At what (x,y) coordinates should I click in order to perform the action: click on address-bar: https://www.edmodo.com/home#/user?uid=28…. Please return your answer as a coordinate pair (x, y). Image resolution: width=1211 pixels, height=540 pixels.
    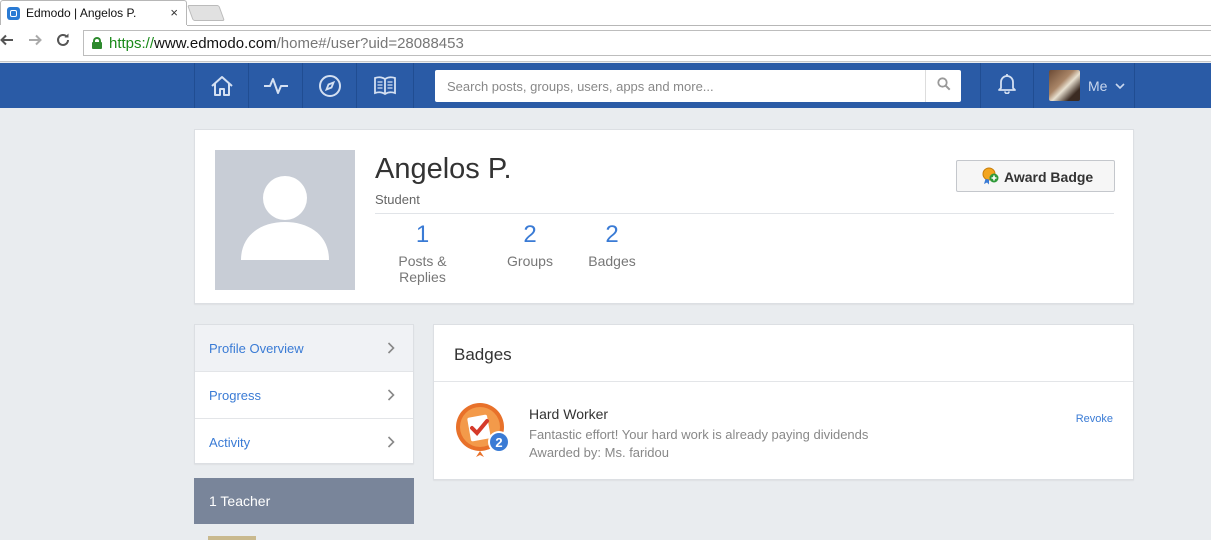
    Looking at the image, I should click on (647, 43).